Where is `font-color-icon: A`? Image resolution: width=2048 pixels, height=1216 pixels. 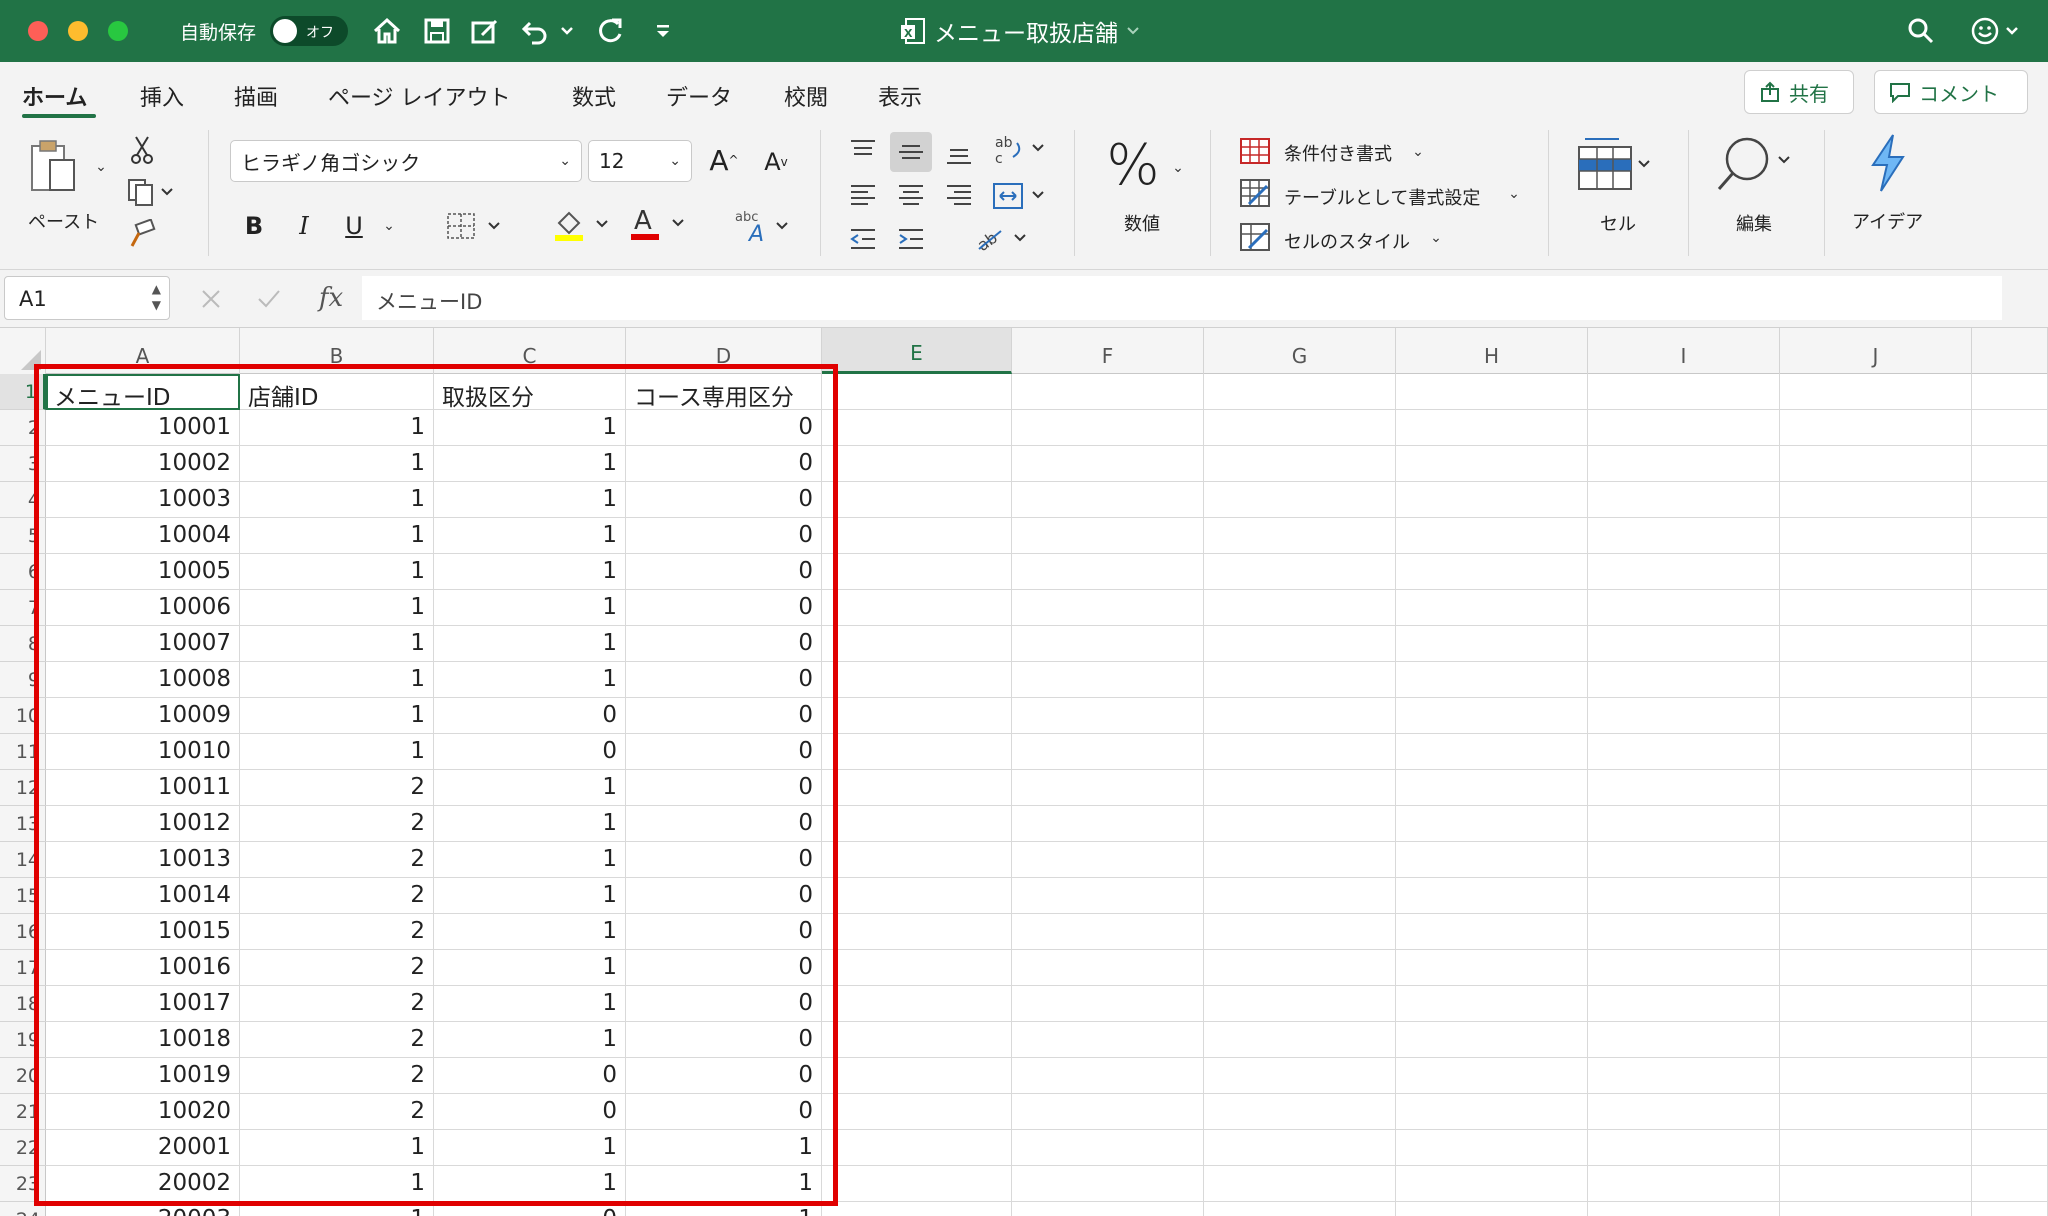 font-color-icon: A is located at coordinates (659, 223).